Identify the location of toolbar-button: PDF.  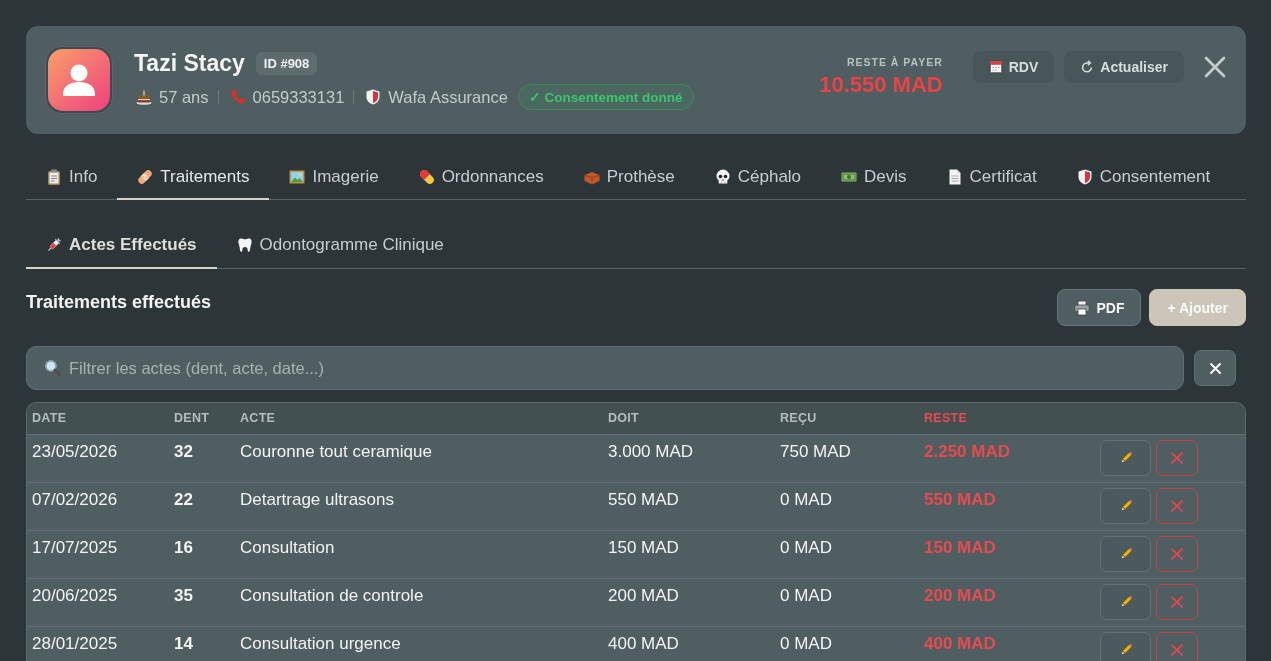
(1099, 307).